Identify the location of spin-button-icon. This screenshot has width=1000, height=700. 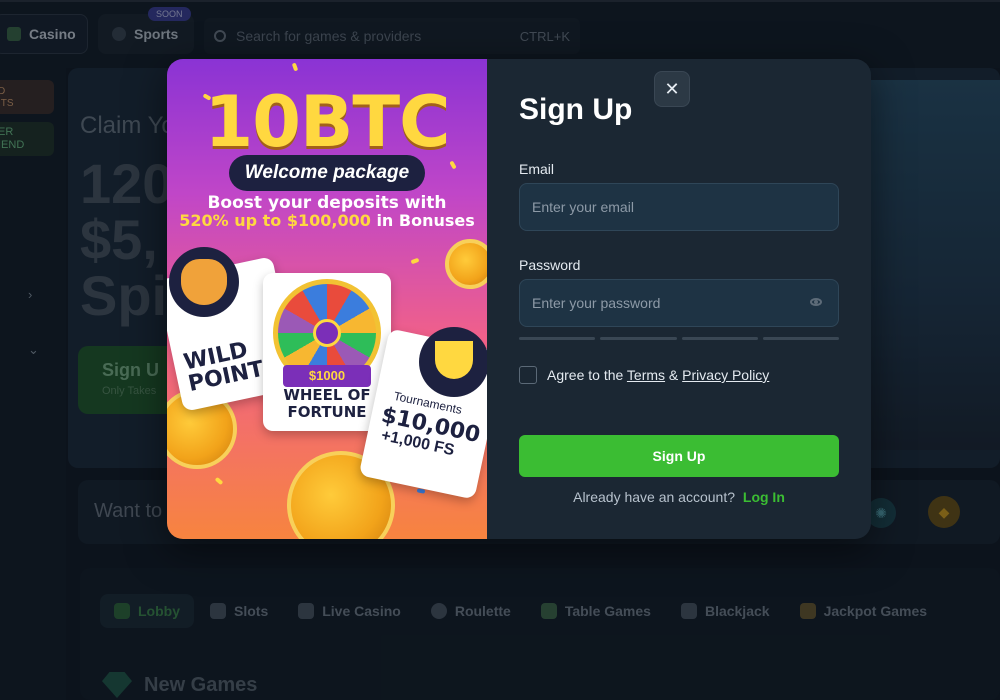
(327, 333).